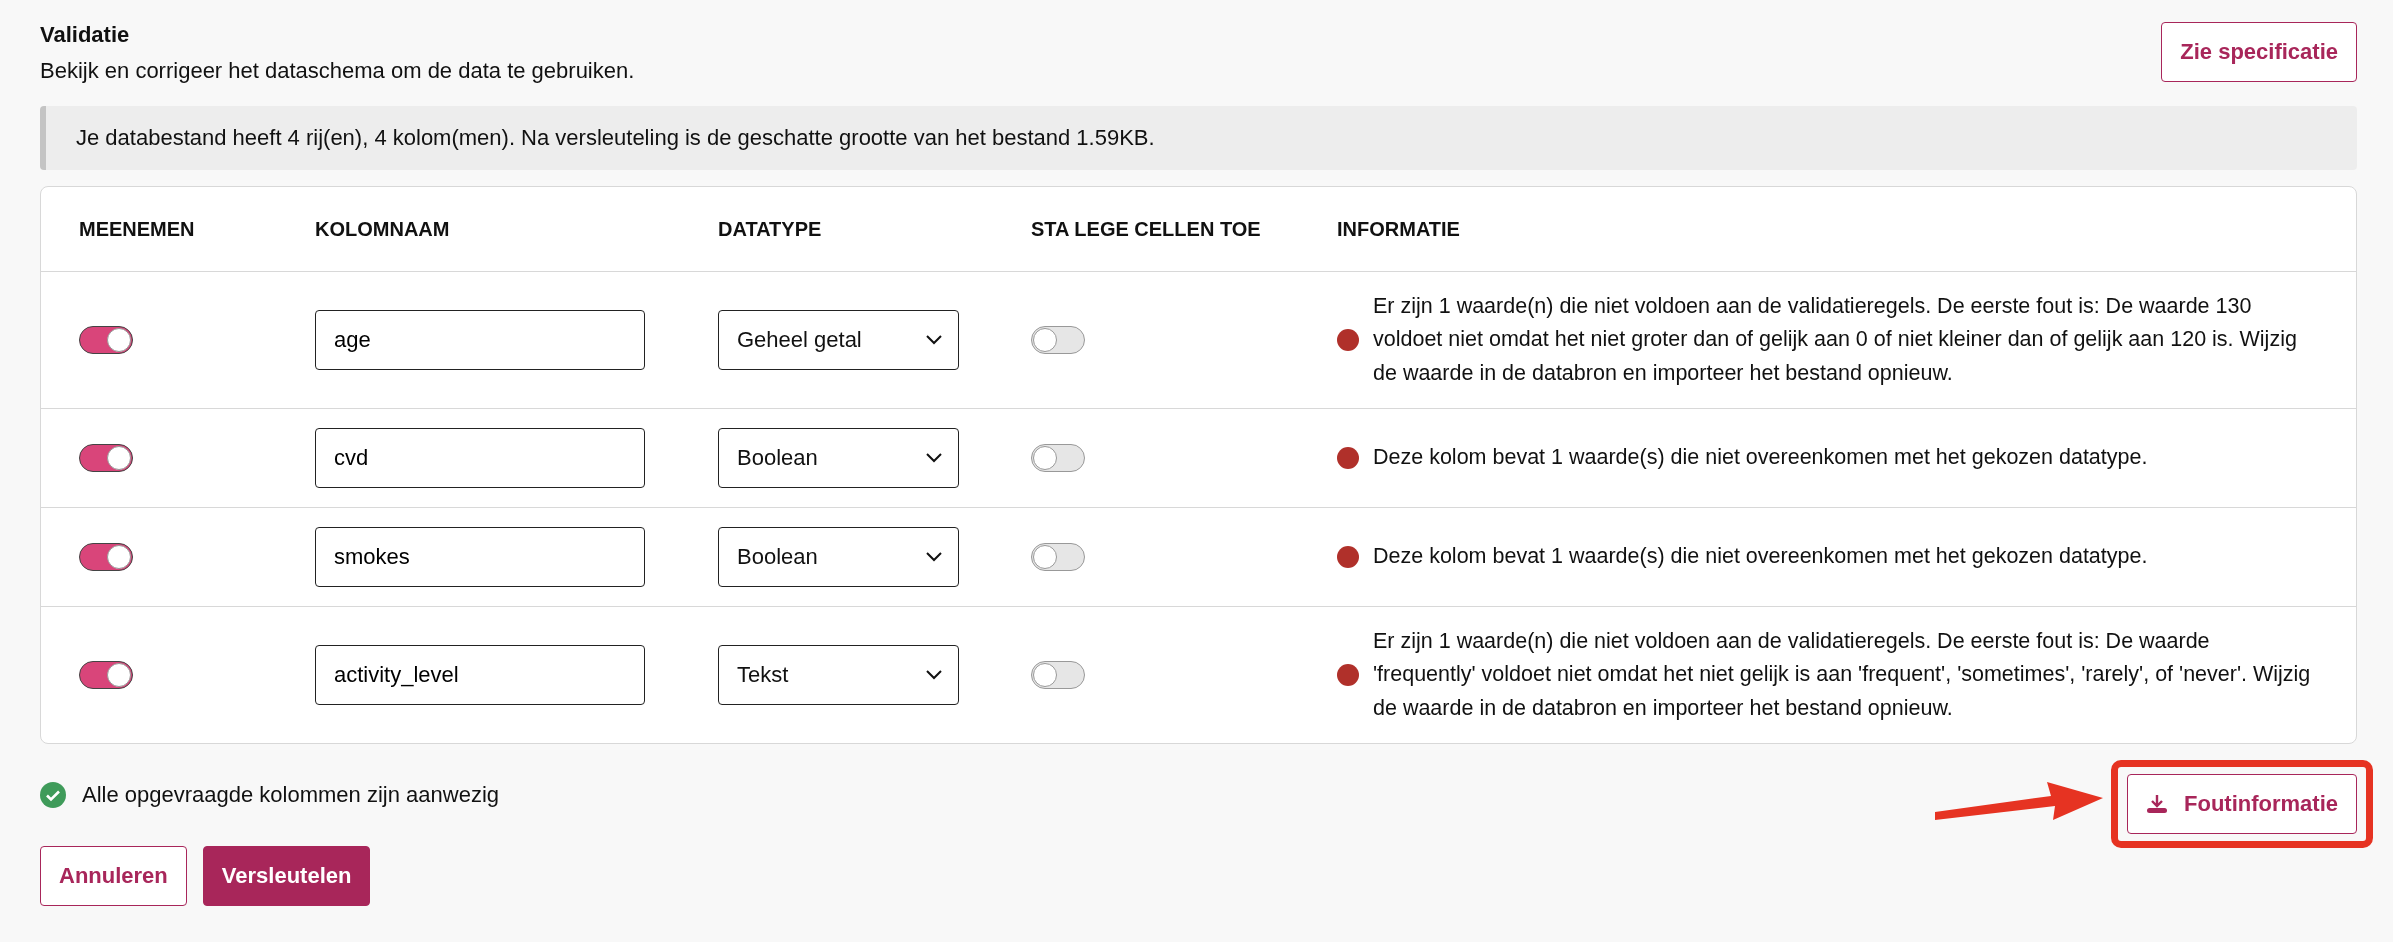 The image size is (2393, 942). Describe the element at coordinates (2157, 803) in the screenshot. I see `download-icon` at that location.